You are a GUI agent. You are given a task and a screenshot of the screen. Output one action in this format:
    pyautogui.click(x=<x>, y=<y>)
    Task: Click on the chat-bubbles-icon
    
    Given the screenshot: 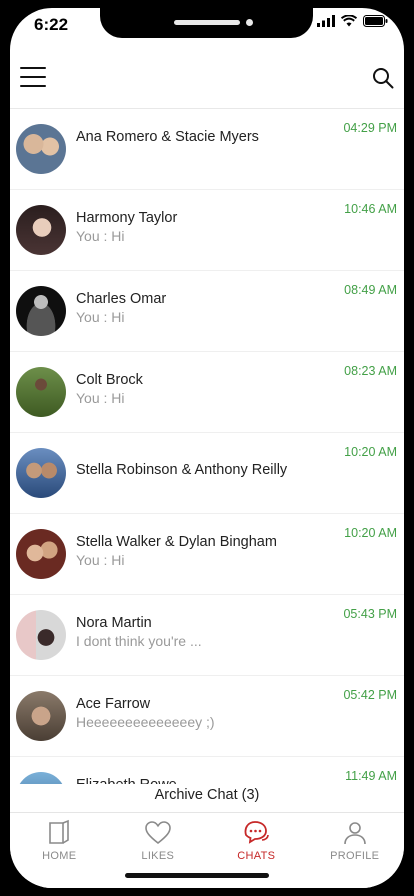 What is the action you would take?
    pyautogui.click(x=257, y=832)
    